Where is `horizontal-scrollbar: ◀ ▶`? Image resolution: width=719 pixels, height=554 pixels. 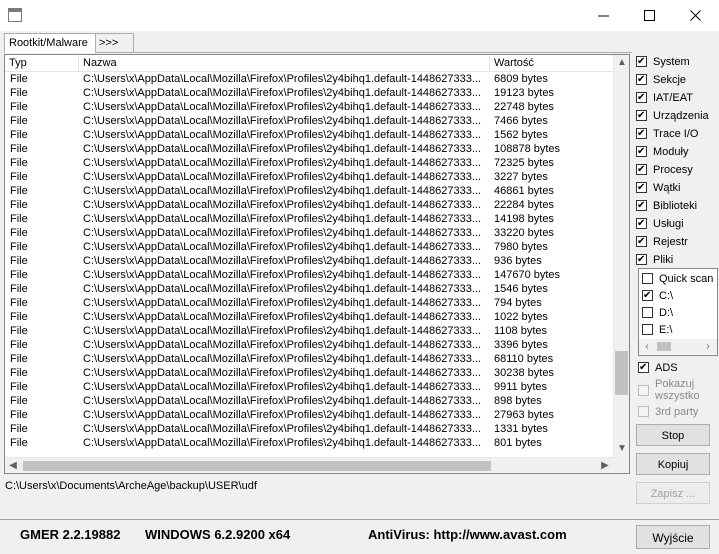
horizontal-scrollbar: ◀ ▶ is located at coordinates (309, 465).